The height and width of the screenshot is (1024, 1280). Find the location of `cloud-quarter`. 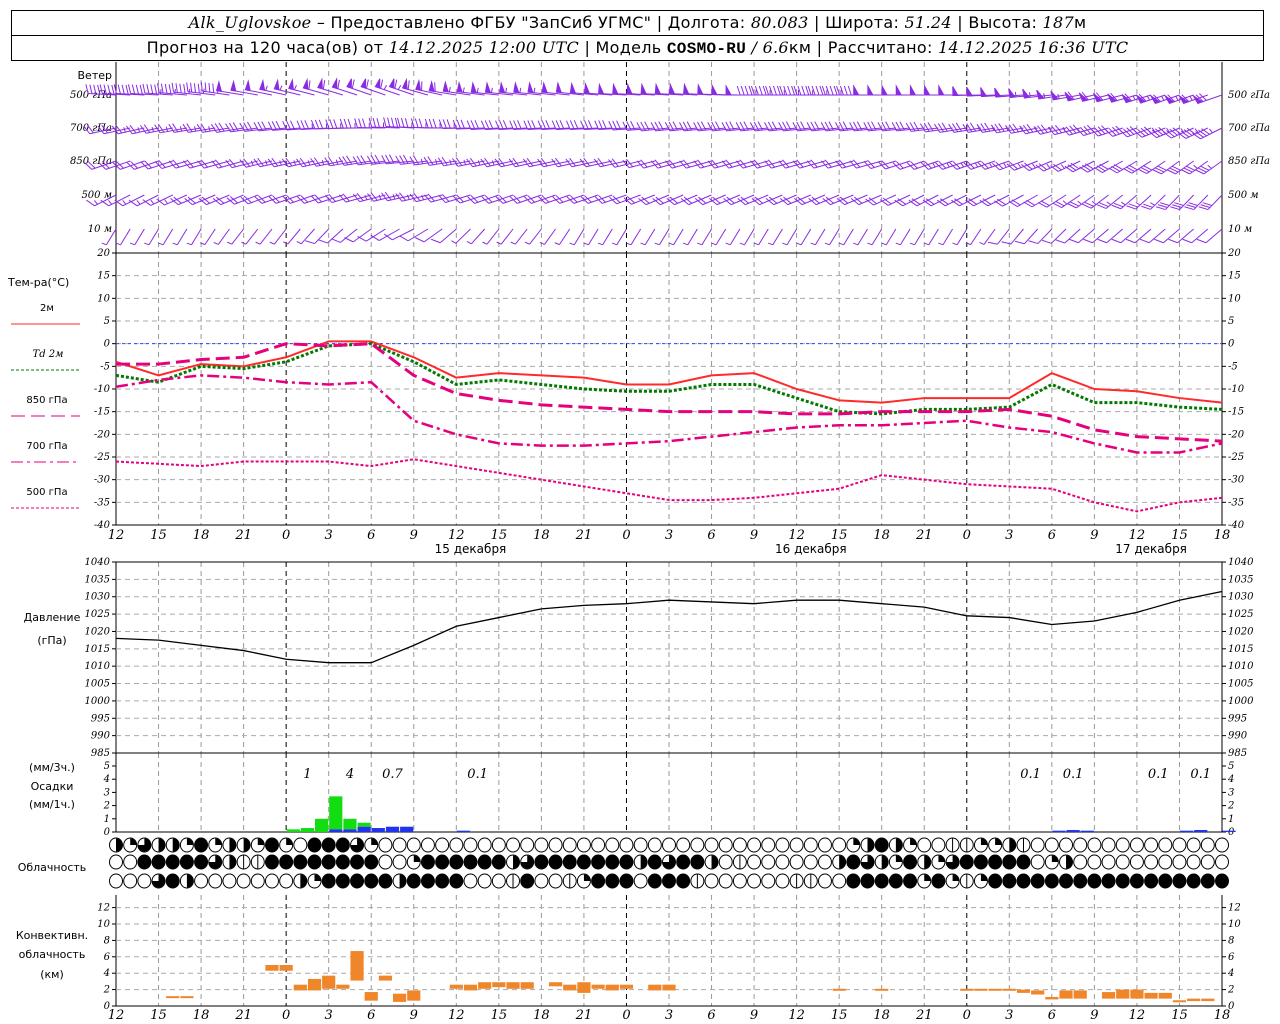

cloud-quarter is located at coordinates (587, 877).